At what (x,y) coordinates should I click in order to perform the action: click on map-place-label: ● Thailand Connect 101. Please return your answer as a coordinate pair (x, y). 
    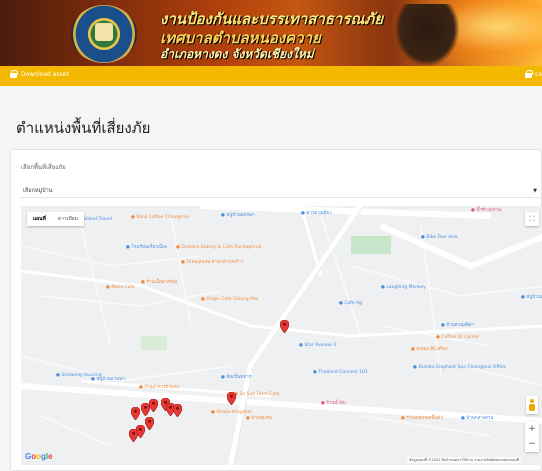
    Looking at the image, I should click on (340, 373).